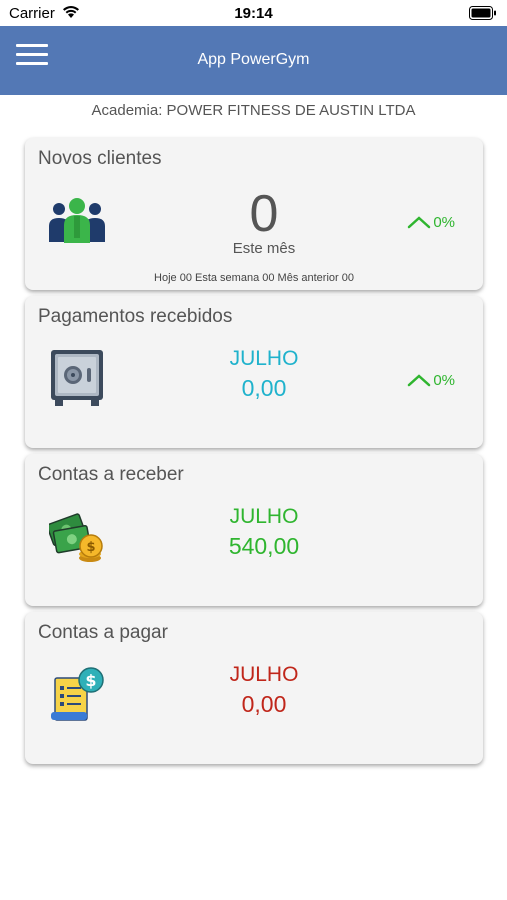 The height and width of the screenshot is (900, 507). Describe the element at coordinates (78, 697) in the screenshot. I see `bill-icon: $` at that location.